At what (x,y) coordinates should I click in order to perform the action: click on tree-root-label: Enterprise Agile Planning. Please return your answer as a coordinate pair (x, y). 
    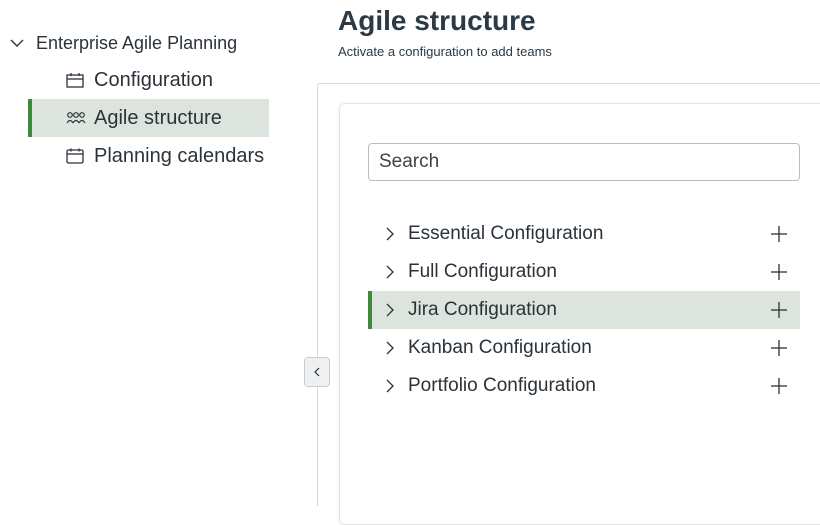
    Looking at the image, I should click on (137, 42).